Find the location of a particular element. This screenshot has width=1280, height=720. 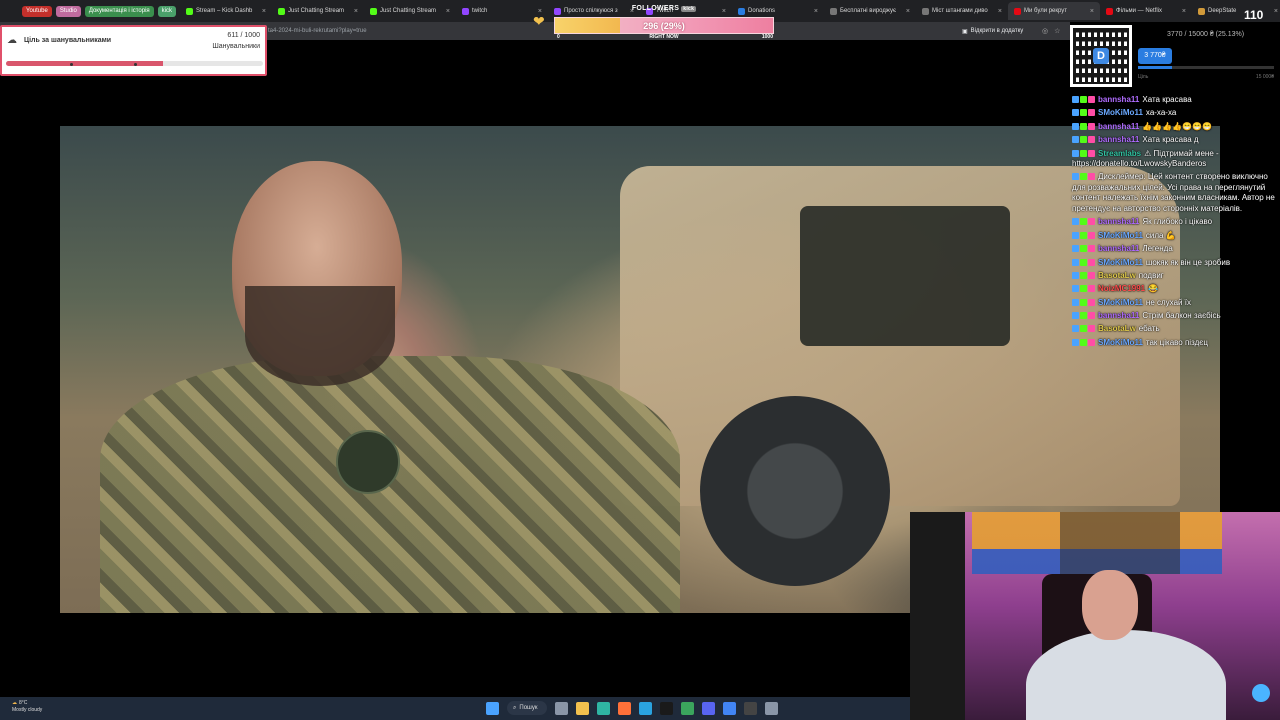

video-vehicle-window is located at coordinates (905, 276).